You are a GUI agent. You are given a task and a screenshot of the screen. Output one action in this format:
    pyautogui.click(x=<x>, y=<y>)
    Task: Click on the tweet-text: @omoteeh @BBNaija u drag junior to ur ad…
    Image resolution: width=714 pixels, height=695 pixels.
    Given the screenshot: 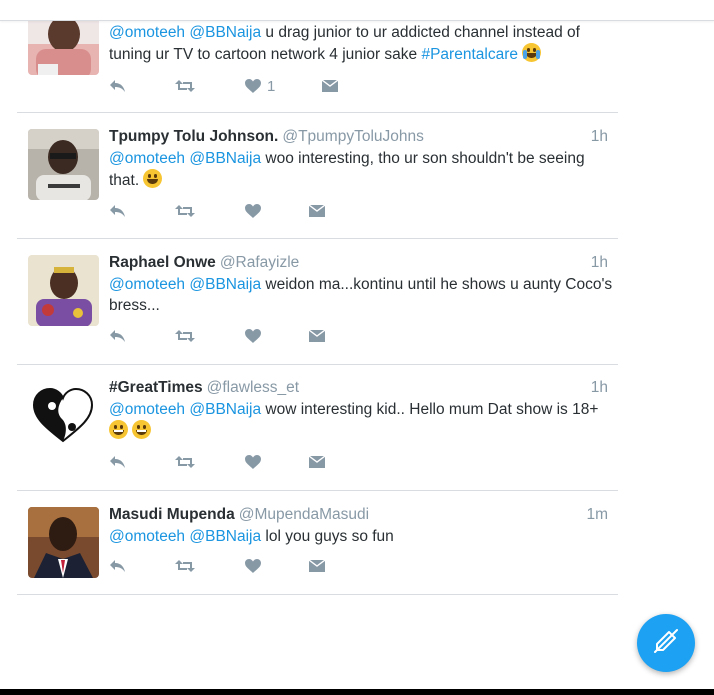 What is the action you would take?
    pyautogui.click(x=362, y=43)
    